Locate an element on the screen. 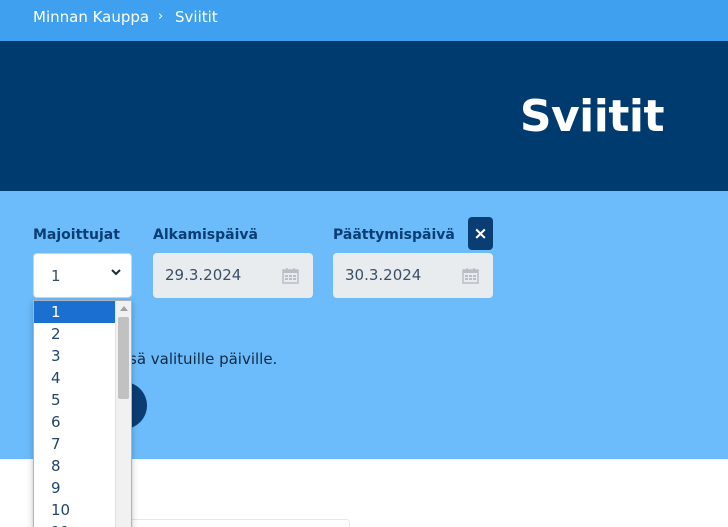 This screenshot has width=728, height=527. dropdown-options: 1 2 3 4 5 6 7 8 9 10 11 is located at coordinates (75, 414).